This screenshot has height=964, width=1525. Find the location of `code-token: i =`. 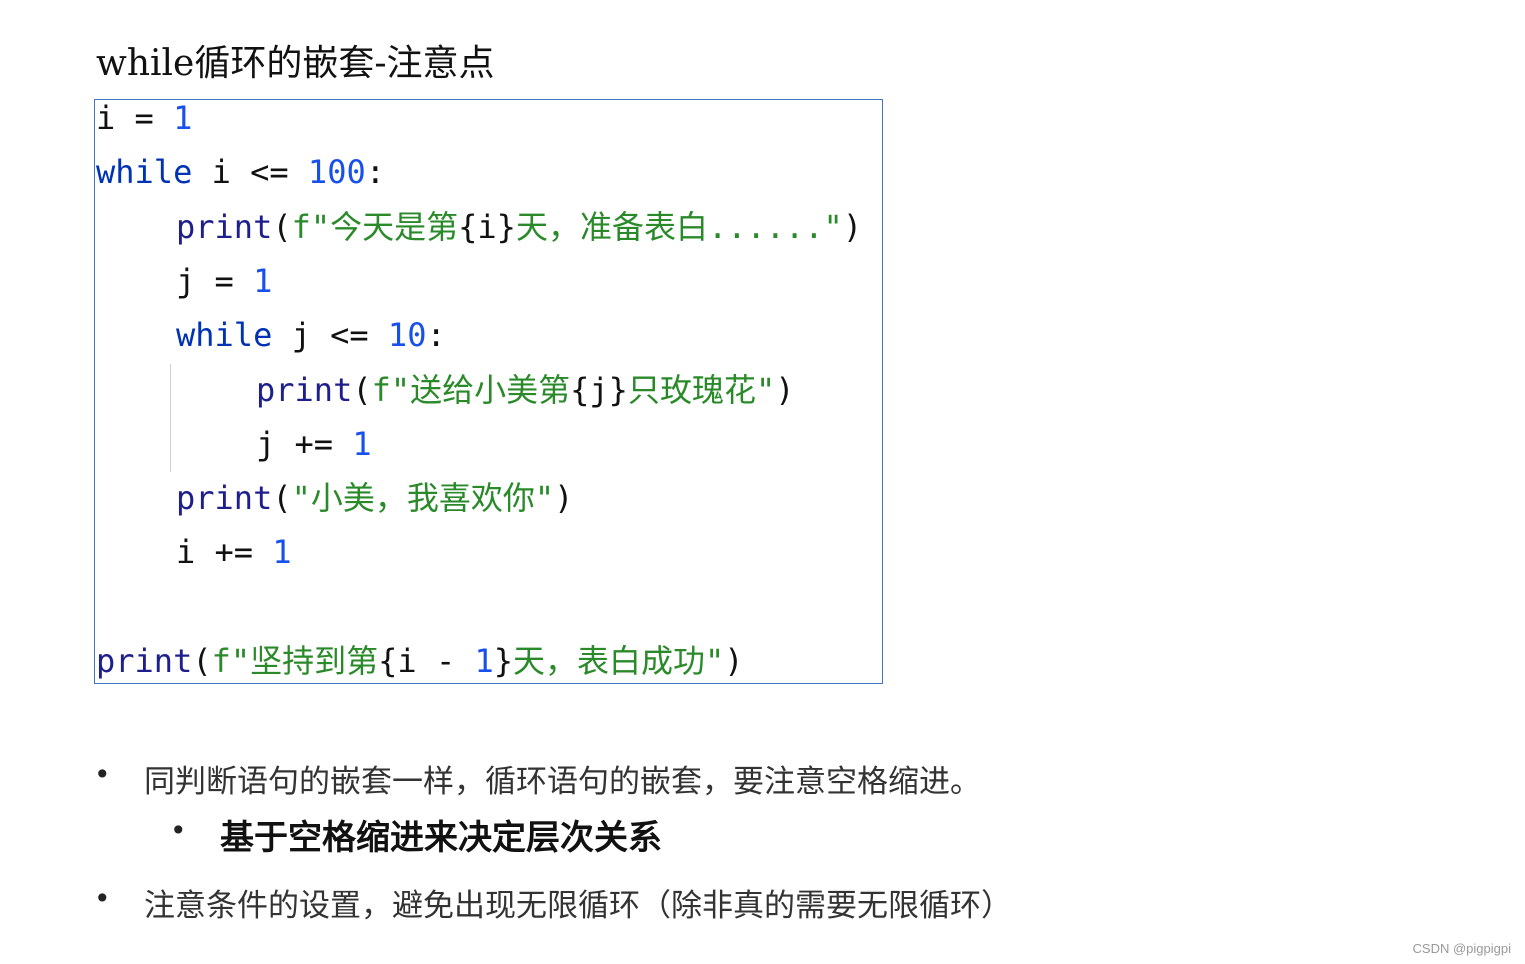

code-token: i = is located at coordinates (135, 118).